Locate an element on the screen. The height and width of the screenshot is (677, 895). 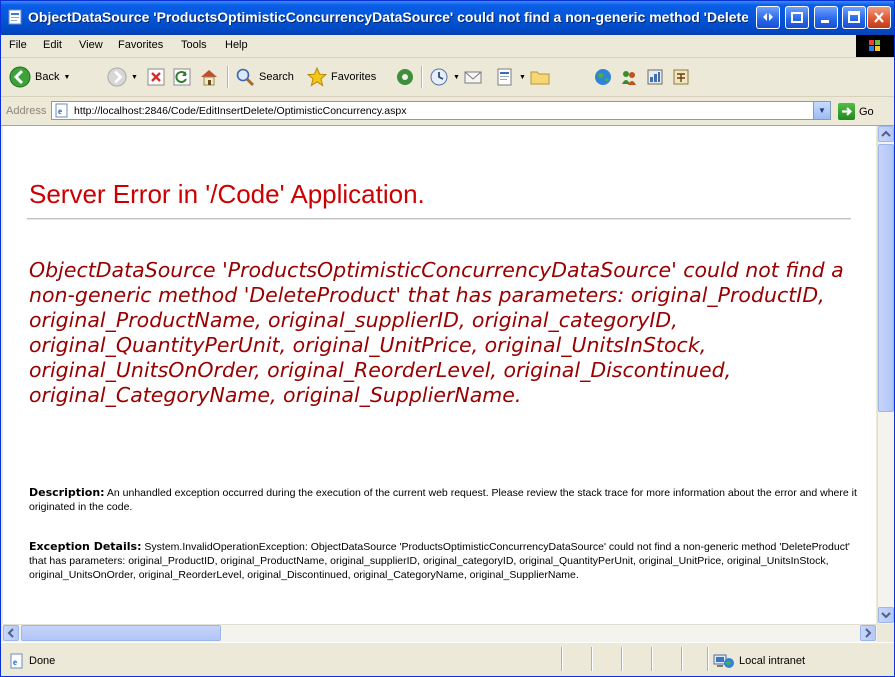
arrows-icon is located at coordinates (768, 17).